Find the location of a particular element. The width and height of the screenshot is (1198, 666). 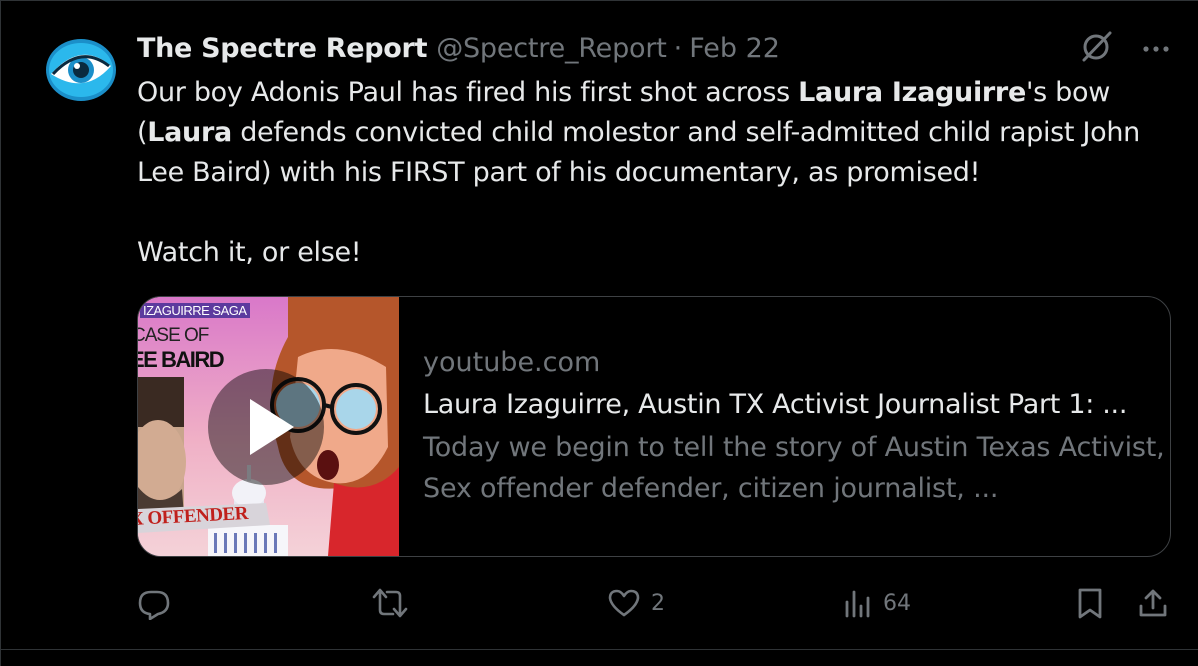

like-count: 2 is located at coordinates (658, 603).